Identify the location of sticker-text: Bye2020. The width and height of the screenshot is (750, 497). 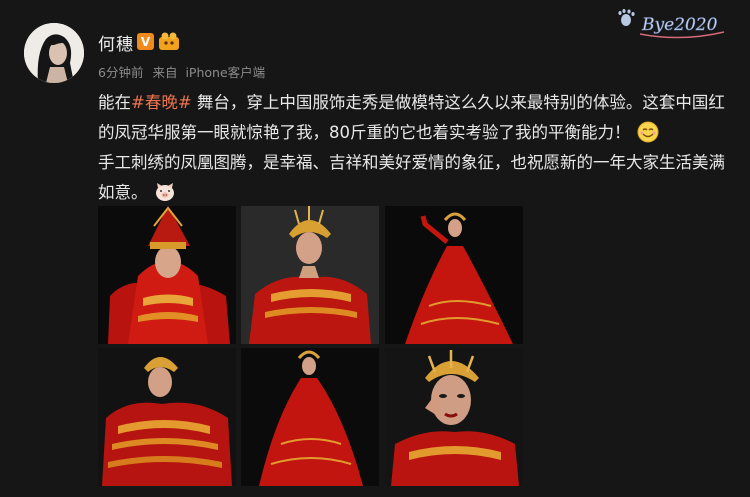
(679, 25).